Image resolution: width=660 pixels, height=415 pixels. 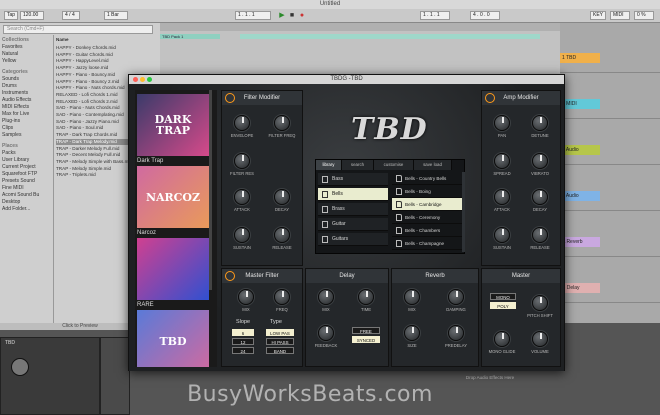 What do you see at coordinates (106, 48) in the screenshot?
I see `list-item: HAPPY - Donkey Chords.mid` at bounding box center [106, 48].